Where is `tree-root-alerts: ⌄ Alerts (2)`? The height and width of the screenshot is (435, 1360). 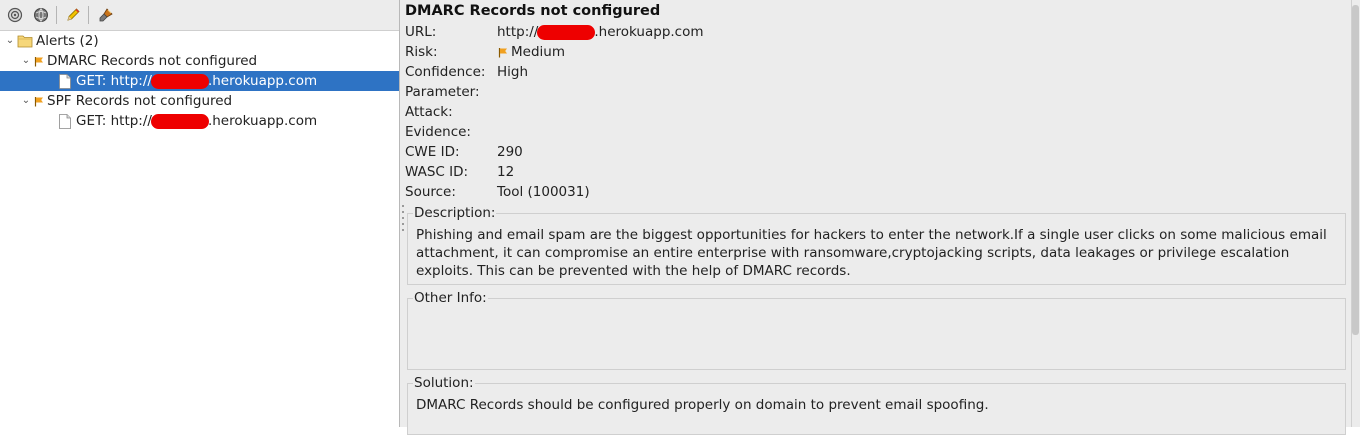
tree-root-alerts: ⌄ Alerts (2) is located at coordinates (51, 41).